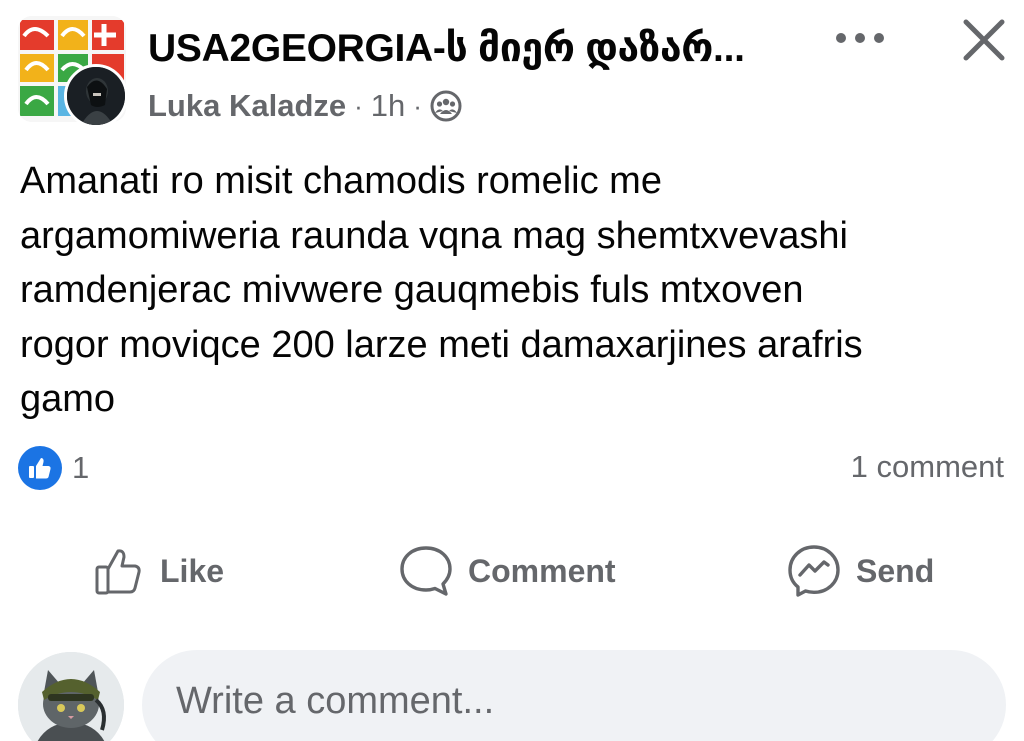 The height and width of the screenshot is (741, 1024). What do you see at coordinates (927, 467) in the screenshot?
I see `comment-count-link: 1 comment` at bounding box center [927, 467].